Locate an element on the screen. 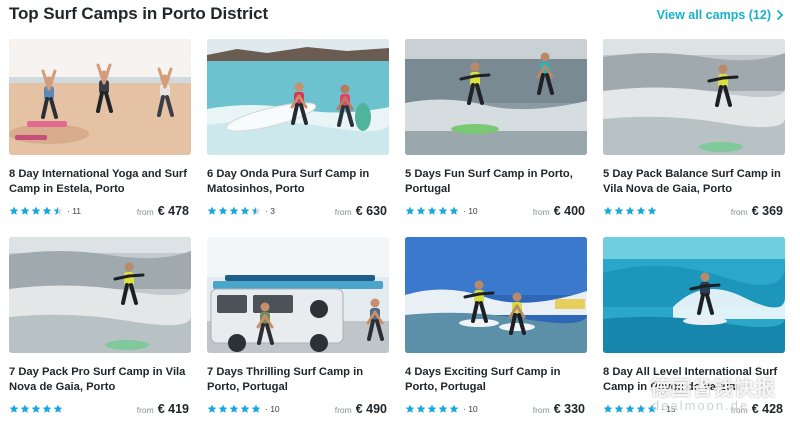 This screenshot has width=800, height=423. camp-meta: from € 419 is located at coordinates (99, 409).